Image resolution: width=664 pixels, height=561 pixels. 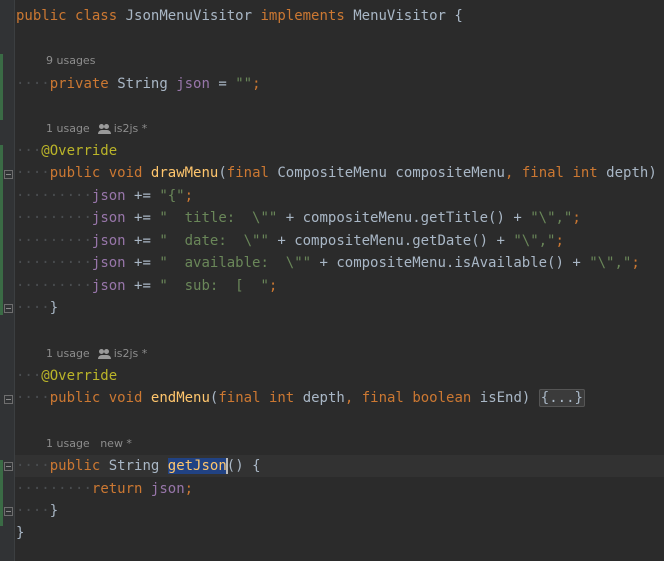 I want to click on code-line-return: ·········return json;, so click(x=104, y=489).